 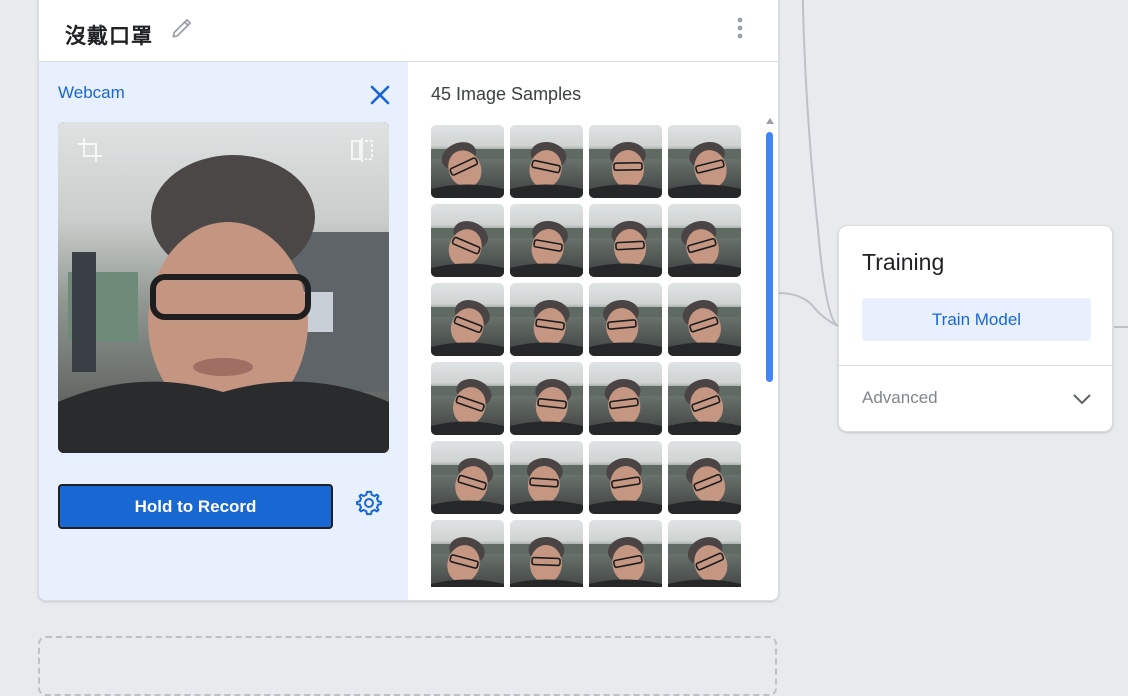 What do you see at coordinates (770, 121) in the screenshot?
I see `scroll-up-arrow-icon` at bounding box center [770, 121].